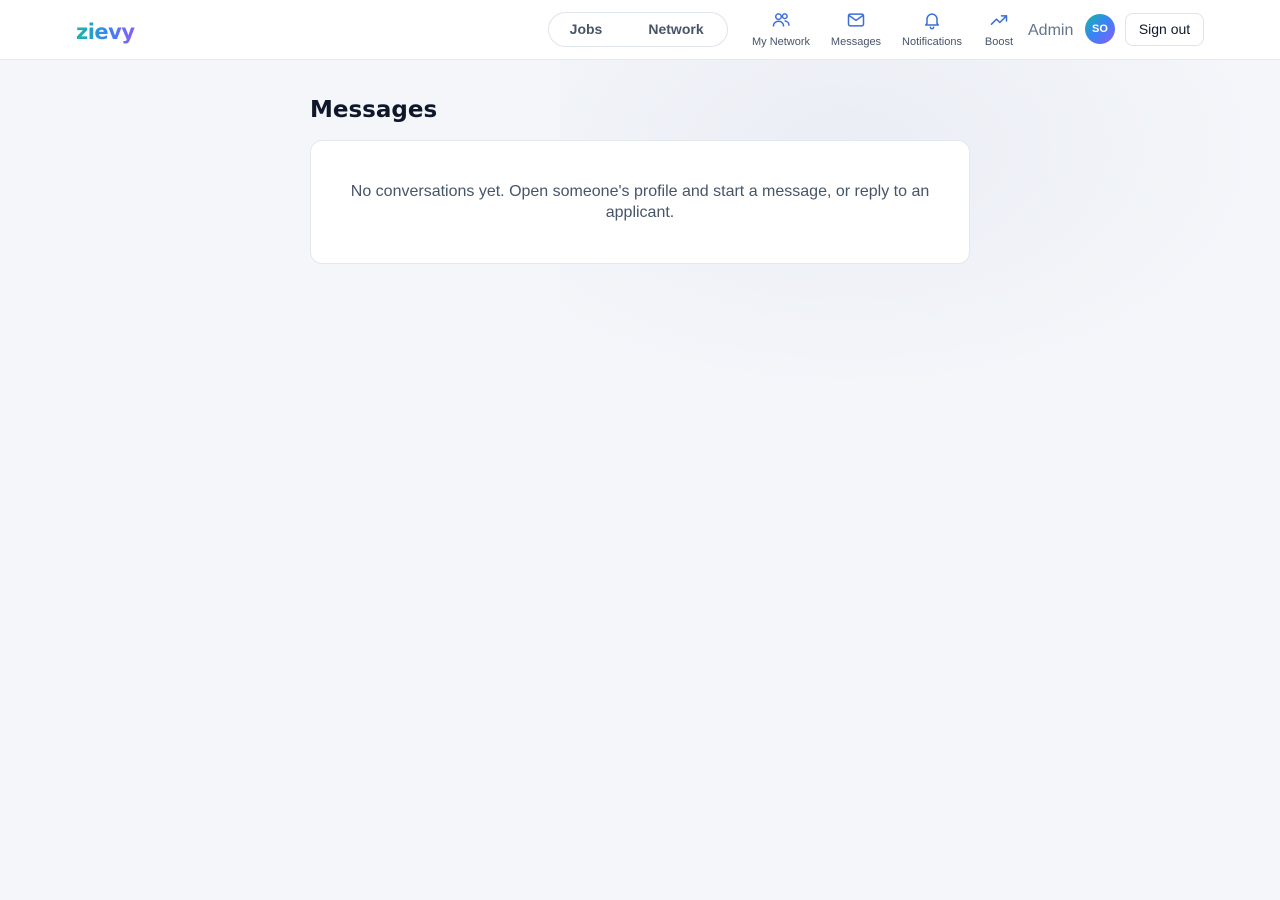  What do you see at coordinates (856, 42) in the screenshot?
I see `nav-messages-label: Messages` at bounding box center [856, 42].